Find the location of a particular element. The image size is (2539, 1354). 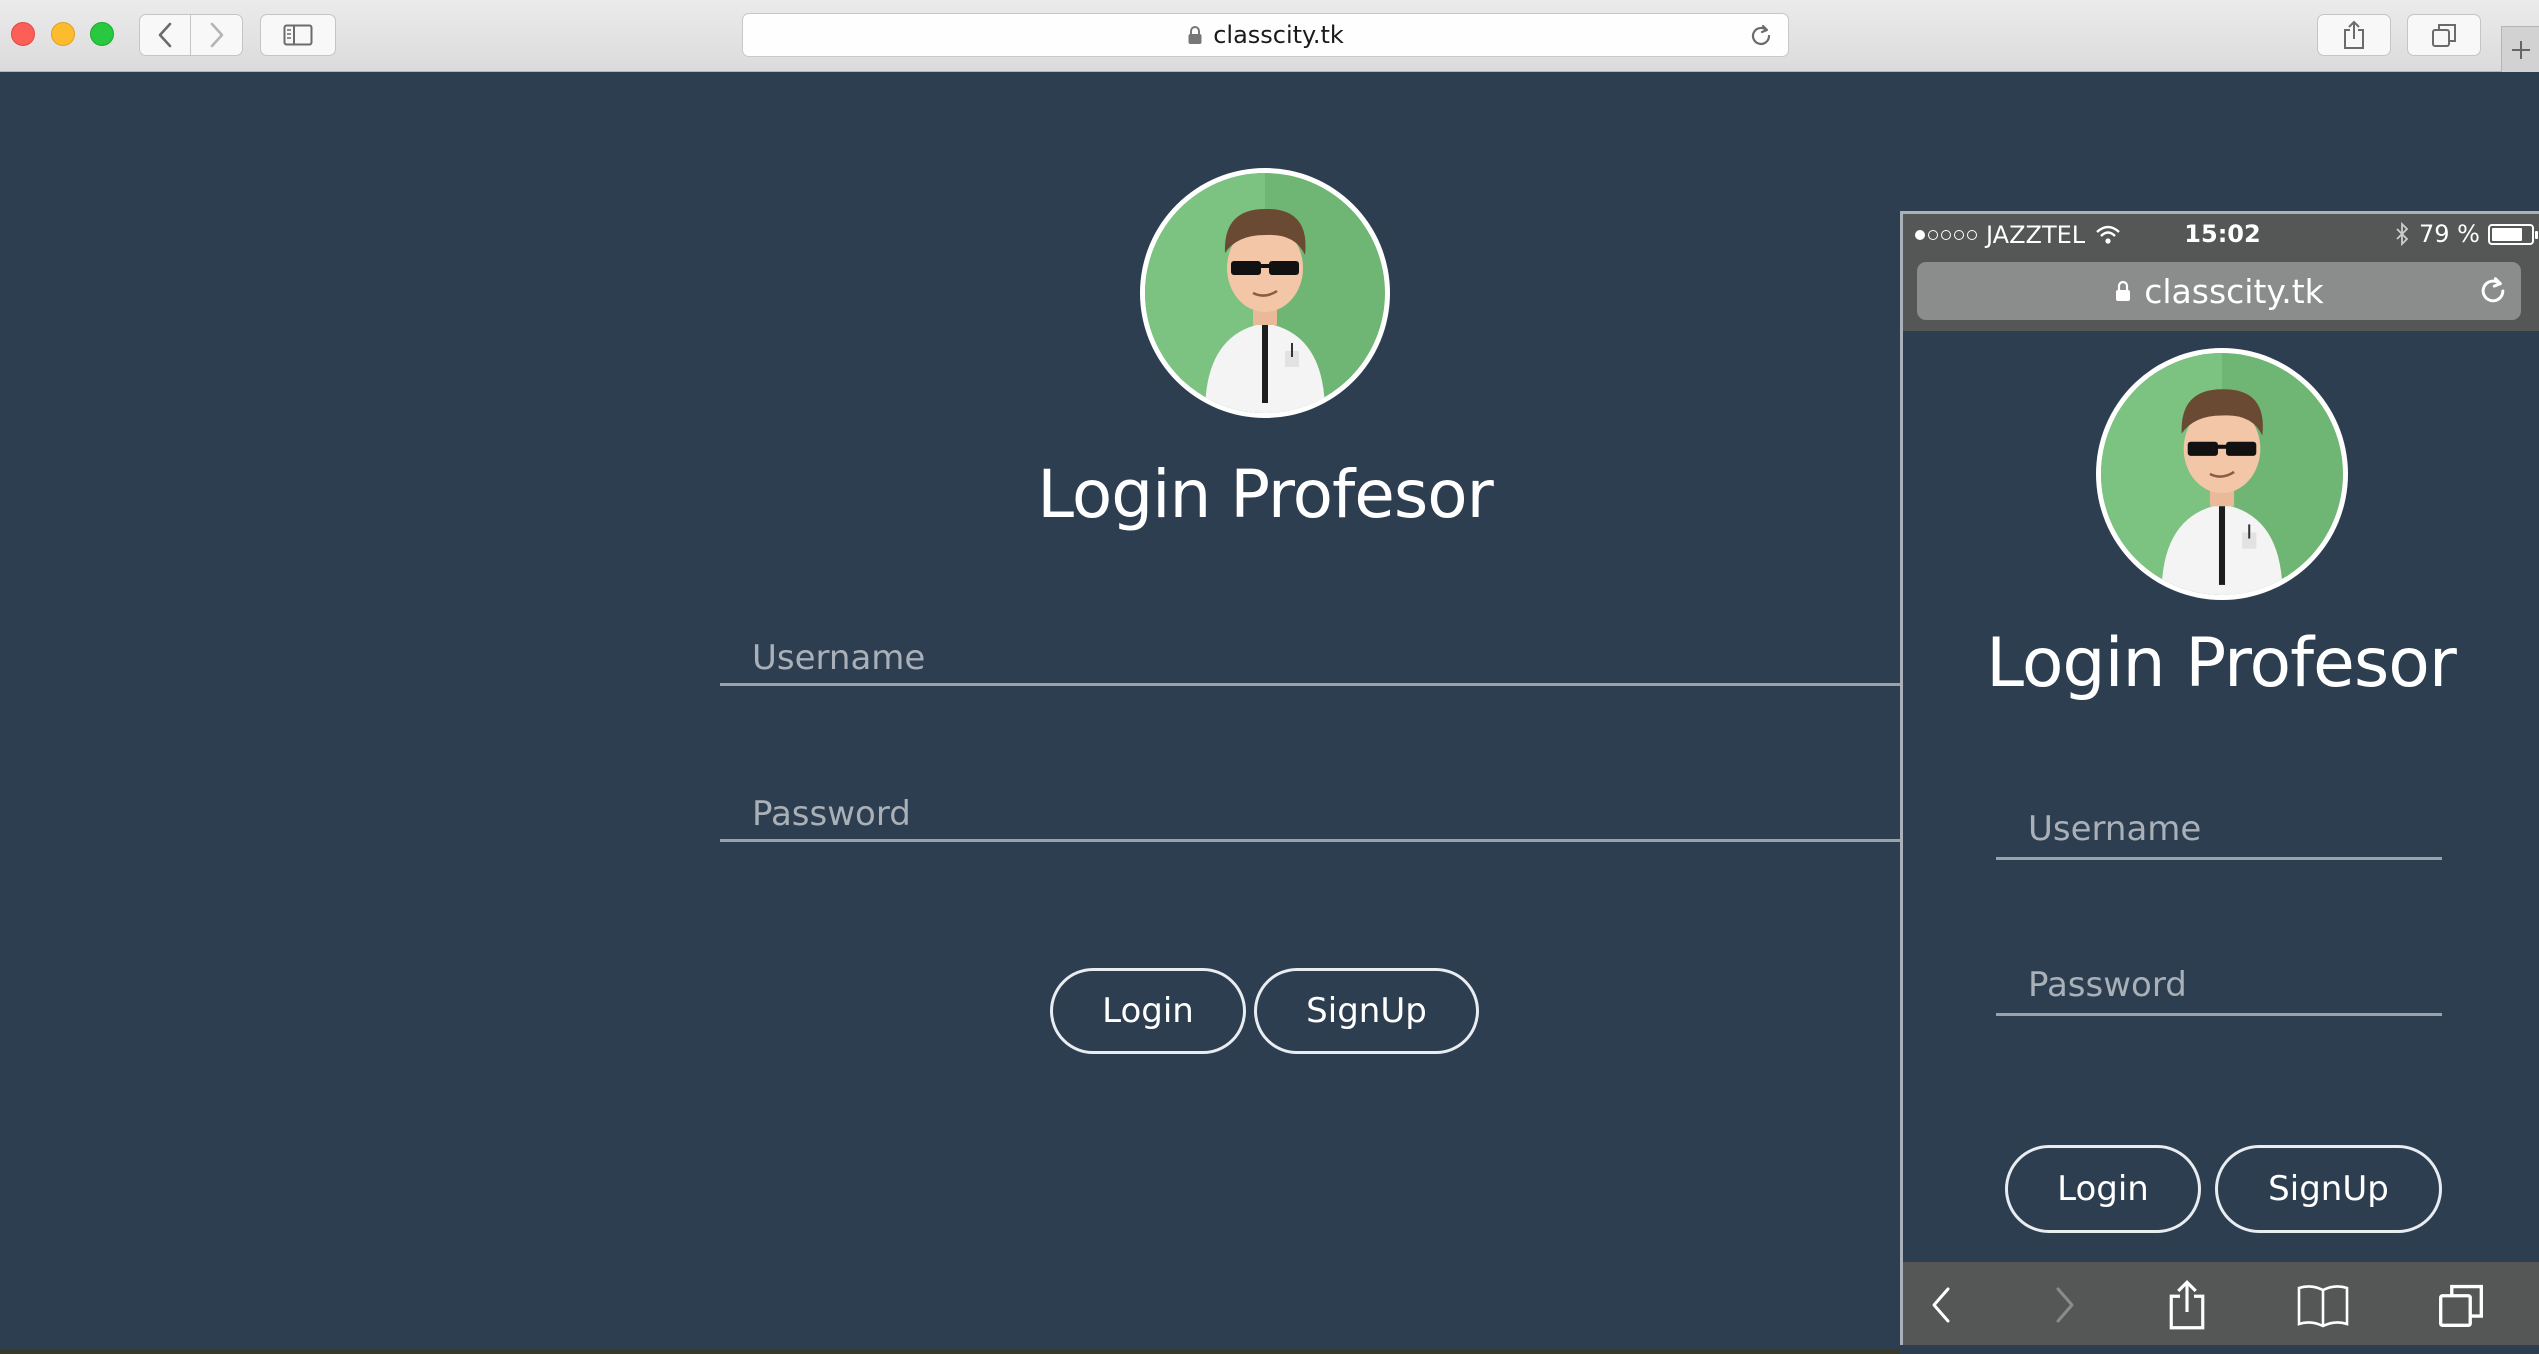

sidebar-toggle-button is located at coordinates (298, 35).